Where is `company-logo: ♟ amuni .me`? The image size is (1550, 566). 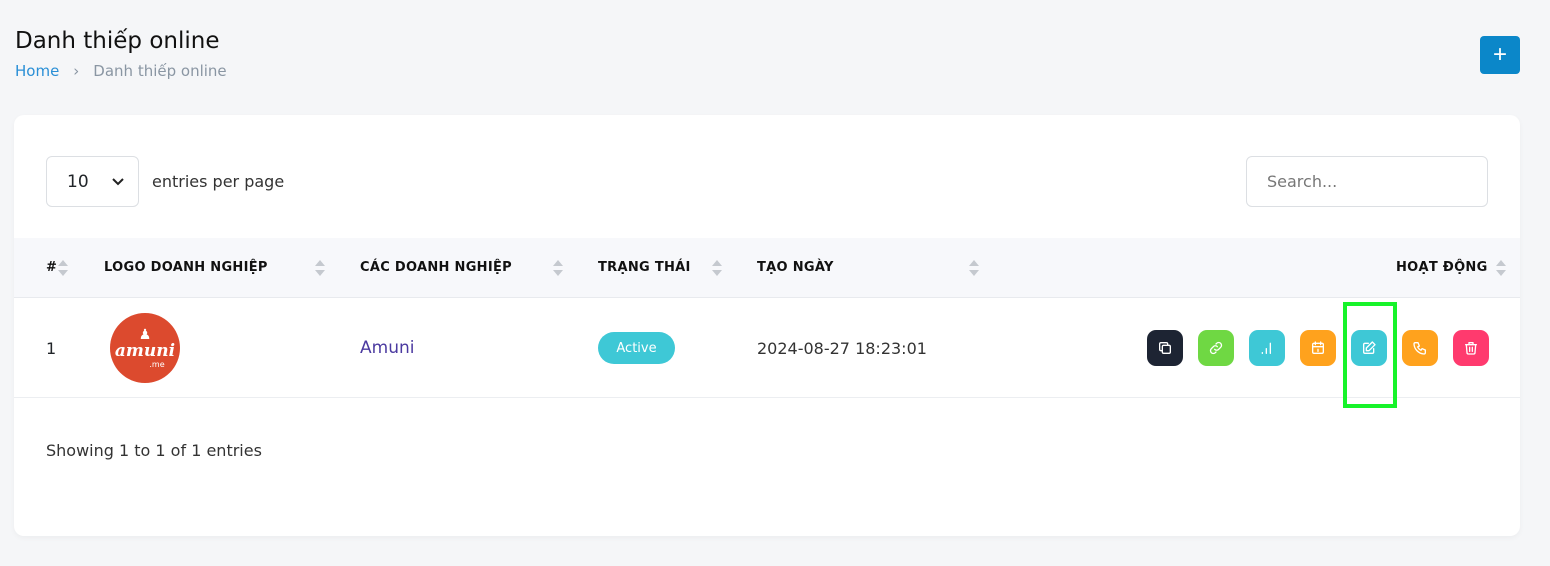 company-logo: ♟ amuni .me is located at coordinates (145, 348).